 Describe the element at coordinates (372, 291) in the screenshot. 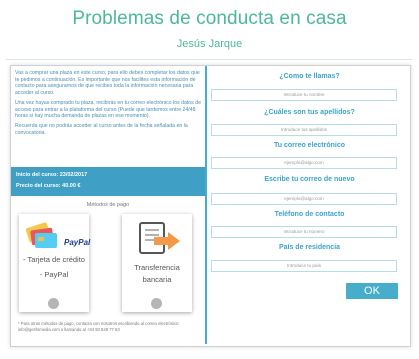

I see `submit-button: OK` at that location.